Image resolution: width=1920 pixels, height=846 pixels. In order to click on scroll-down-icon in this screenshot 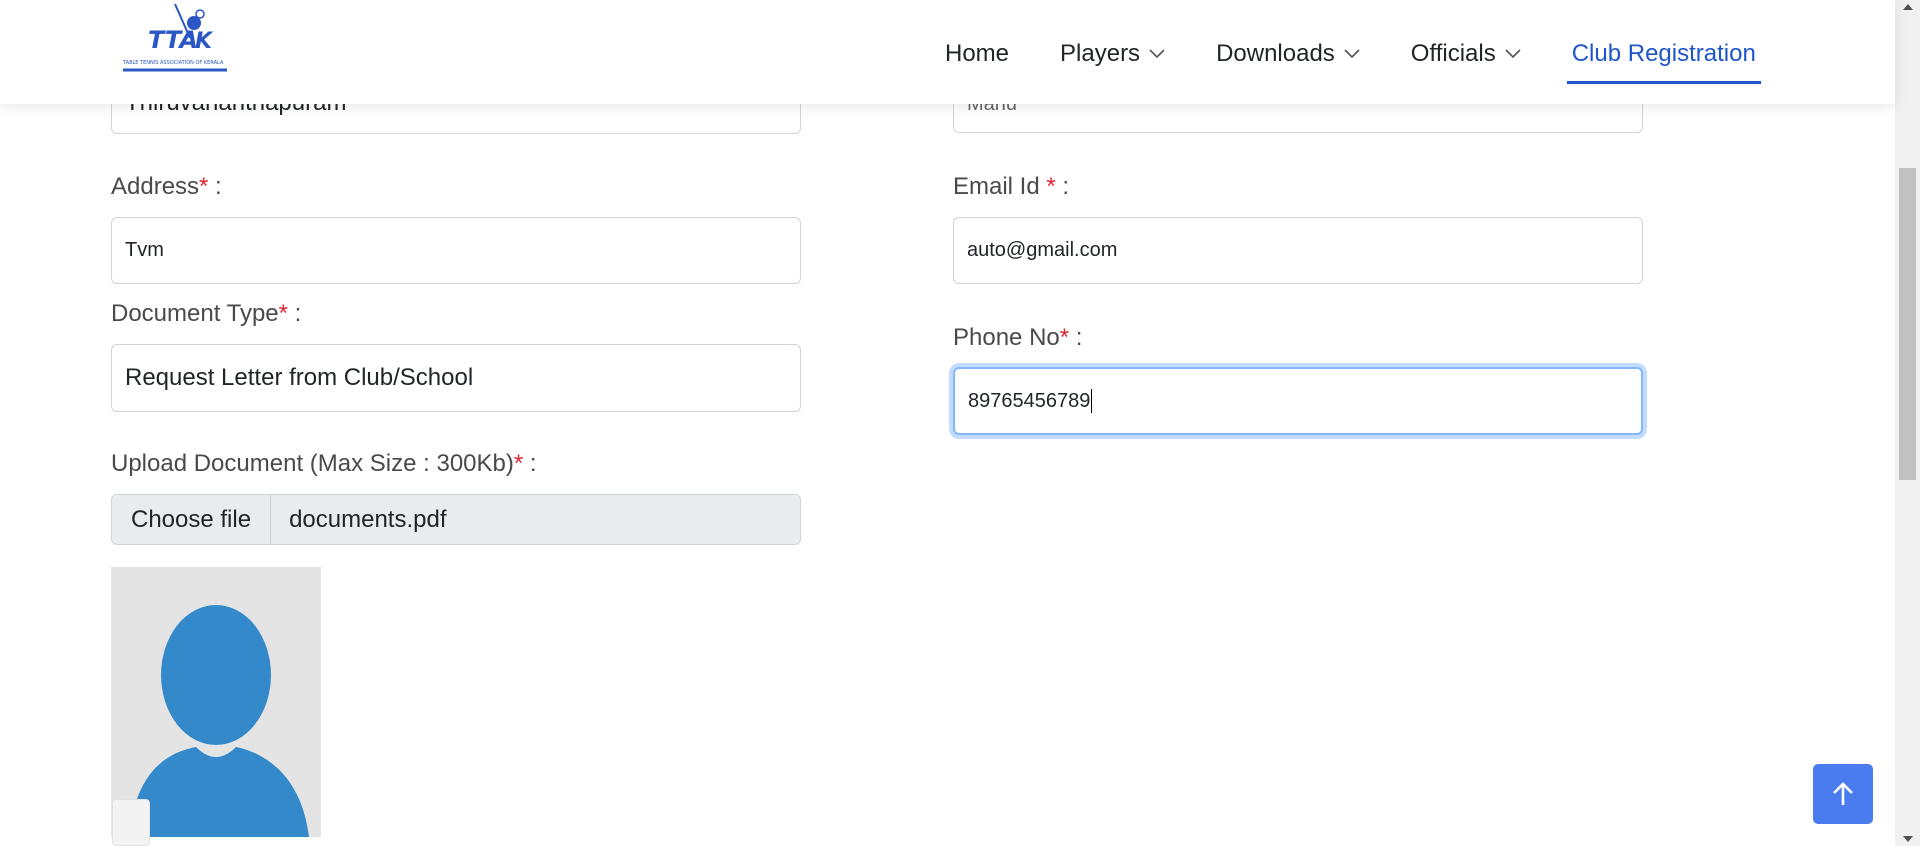, I will do `click(1908, 839)`.